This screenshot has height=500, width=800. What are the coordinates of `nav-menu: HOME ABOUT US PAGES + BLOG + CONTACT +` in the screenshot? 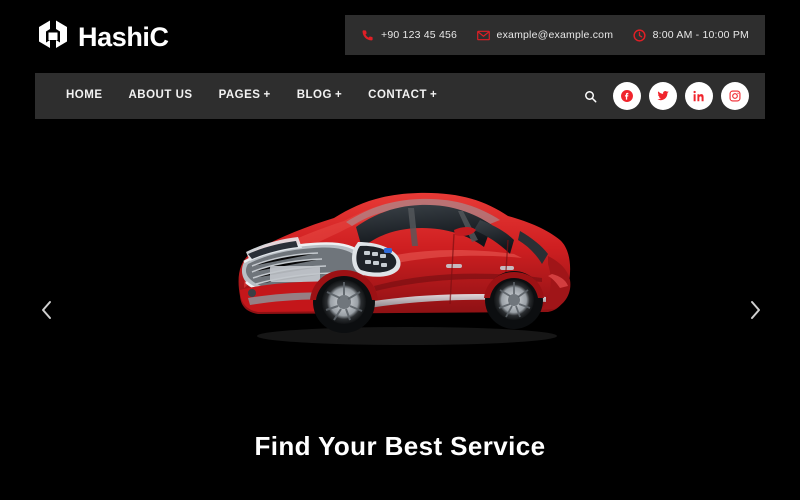 It's located at (251, 96).